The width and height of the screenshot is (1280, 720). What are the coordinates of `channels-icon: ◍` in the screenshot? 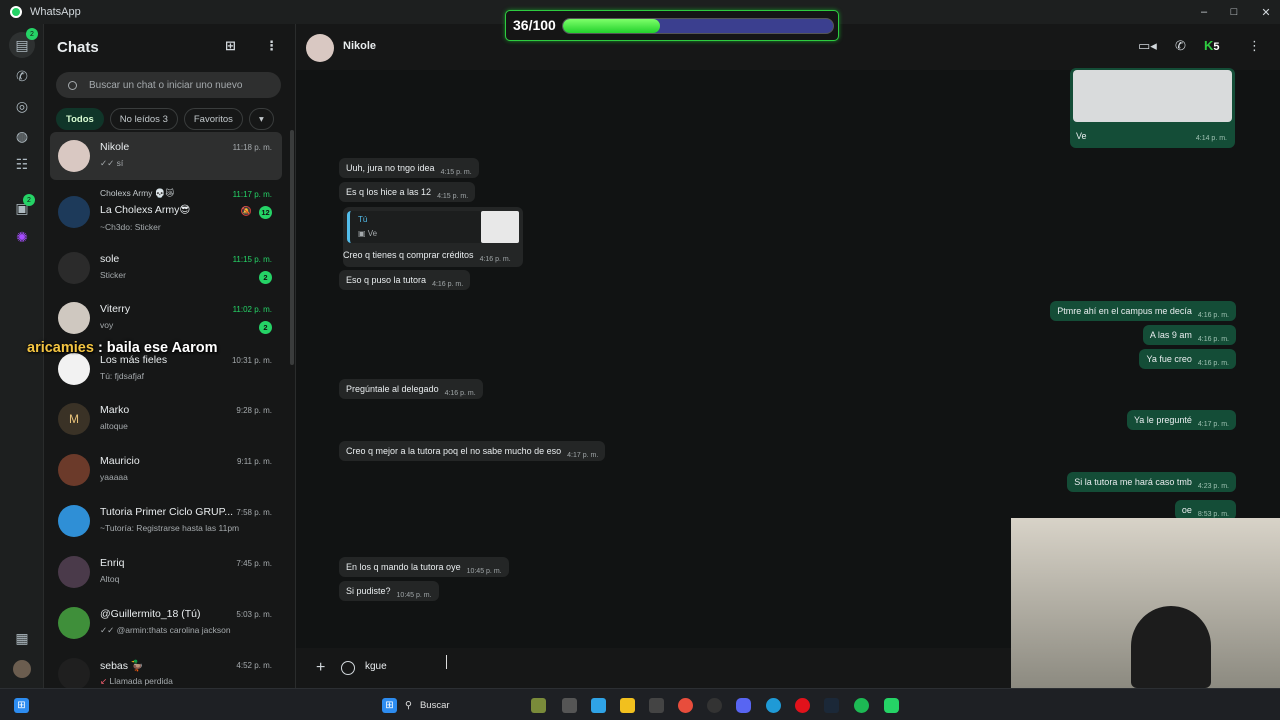 It's located at (22, 136).